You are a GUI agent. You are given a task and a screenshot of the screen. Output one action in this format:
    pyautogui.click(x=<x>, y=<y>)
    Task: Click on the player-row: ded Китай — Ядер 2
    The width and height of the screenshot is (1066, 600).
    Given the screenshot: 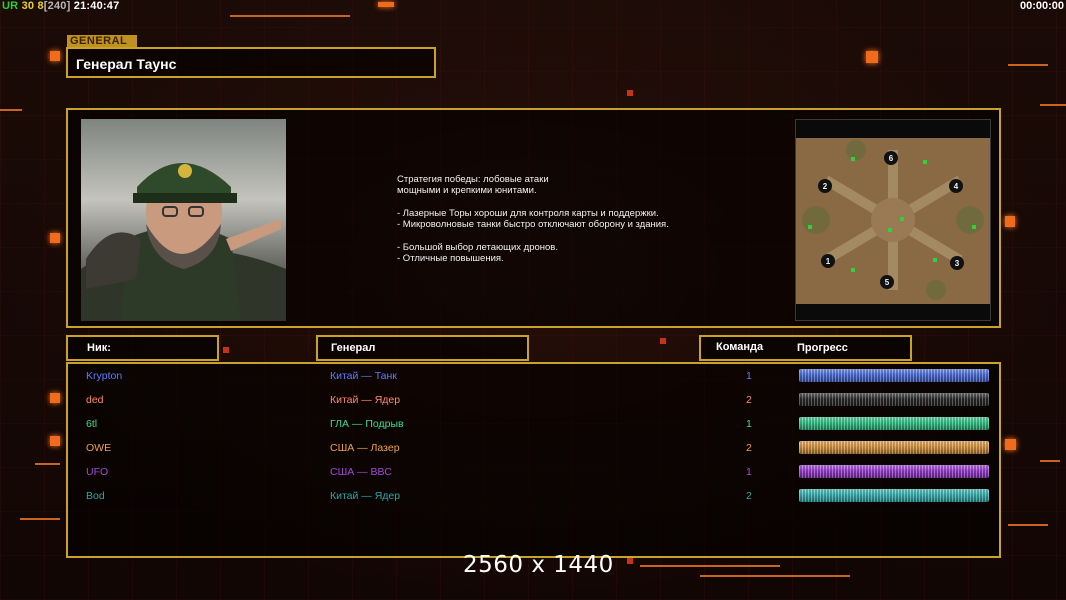 What is the action you would take?
    pyautogui.click(x=533, y=402)
    